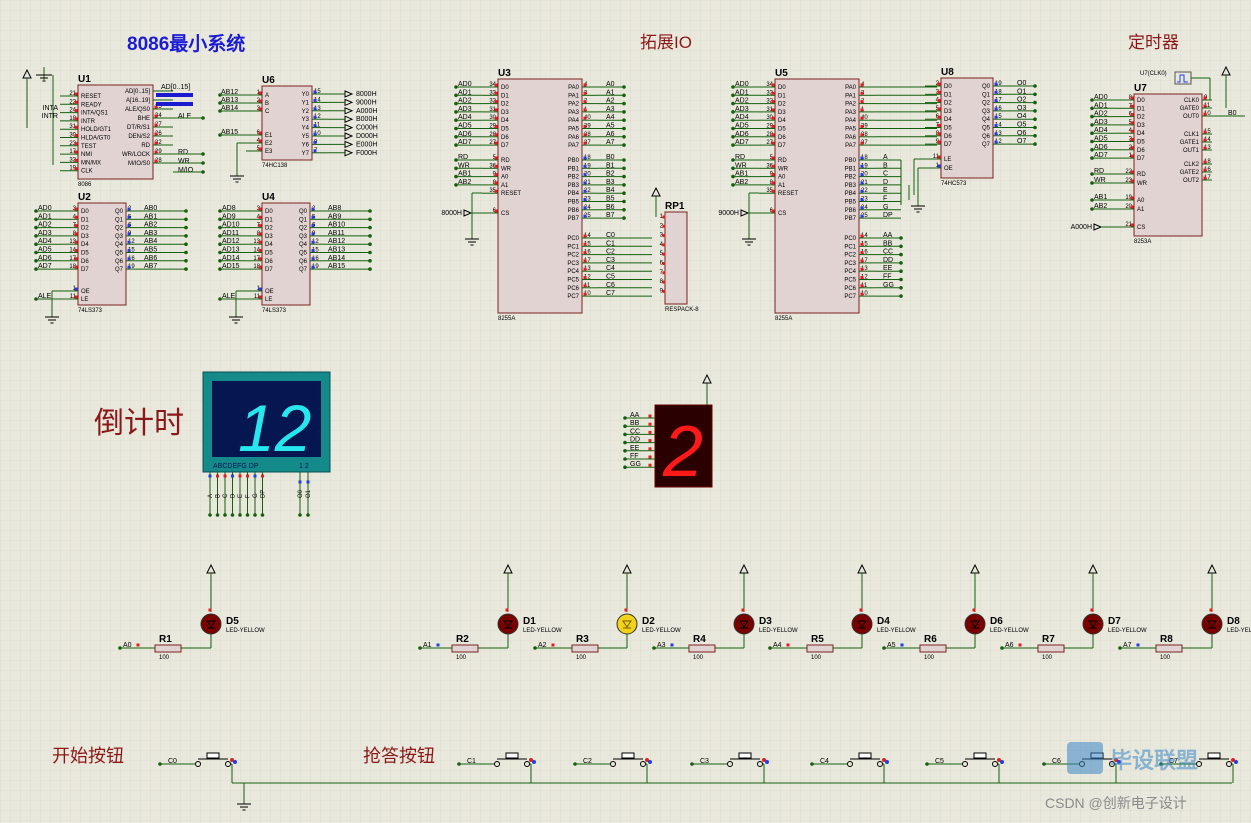 This screenshot has width=1251, height=823. I want to click on pin-name: RD, so click(1141, 175).